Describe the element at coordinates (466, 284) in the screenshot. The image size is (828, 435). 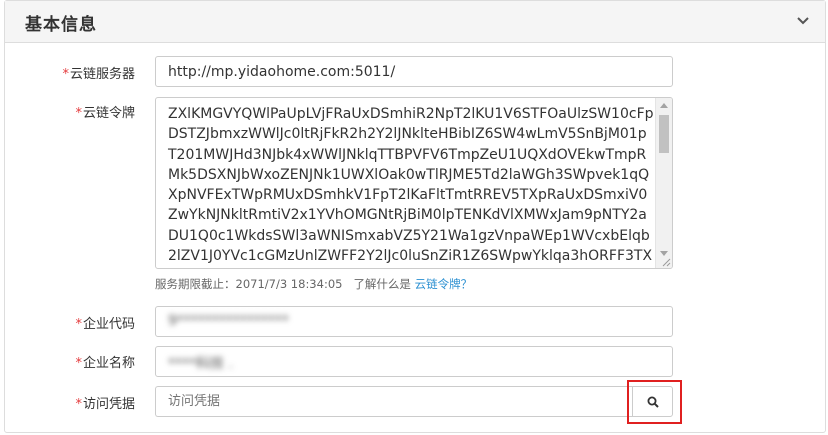
I see `learn-suffix: ？` at that location.